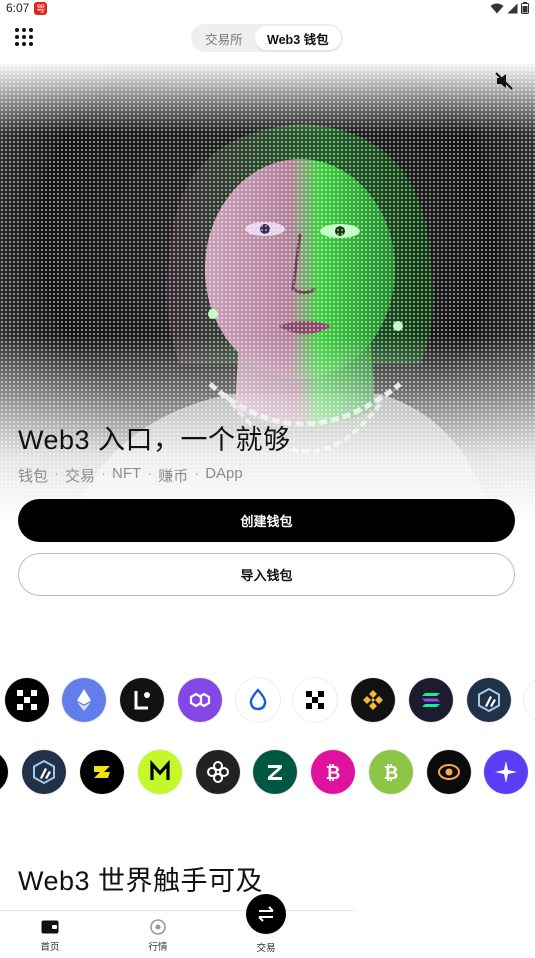  I want to click on tab-exchange: 交易所, so click(224, 38).